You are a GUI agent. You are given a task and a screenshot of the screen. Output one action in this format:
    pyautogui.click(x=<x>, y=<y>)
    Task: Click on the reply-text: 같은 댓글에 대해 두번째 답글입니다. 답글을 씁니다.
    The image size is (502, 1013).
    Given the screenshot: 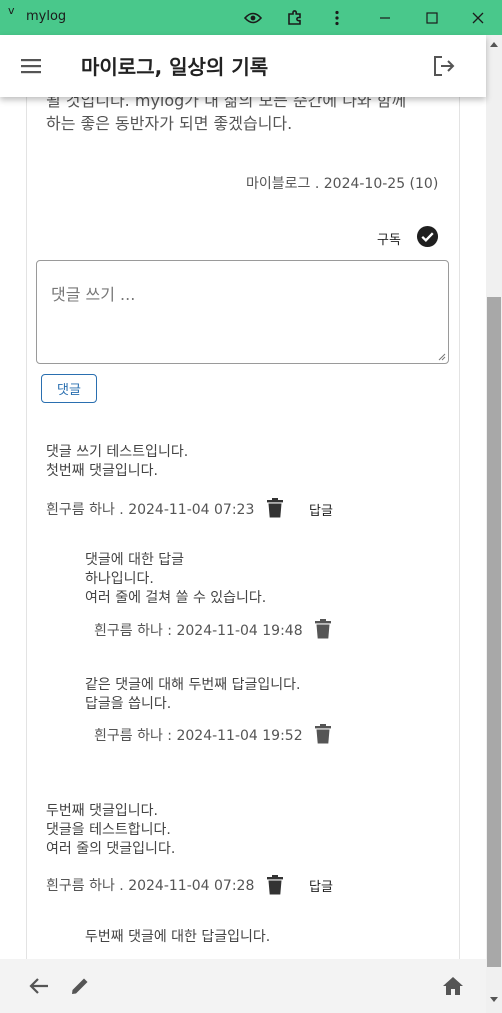 What is the action you would take?
    pyautogui.click(x=193, y=694)
    